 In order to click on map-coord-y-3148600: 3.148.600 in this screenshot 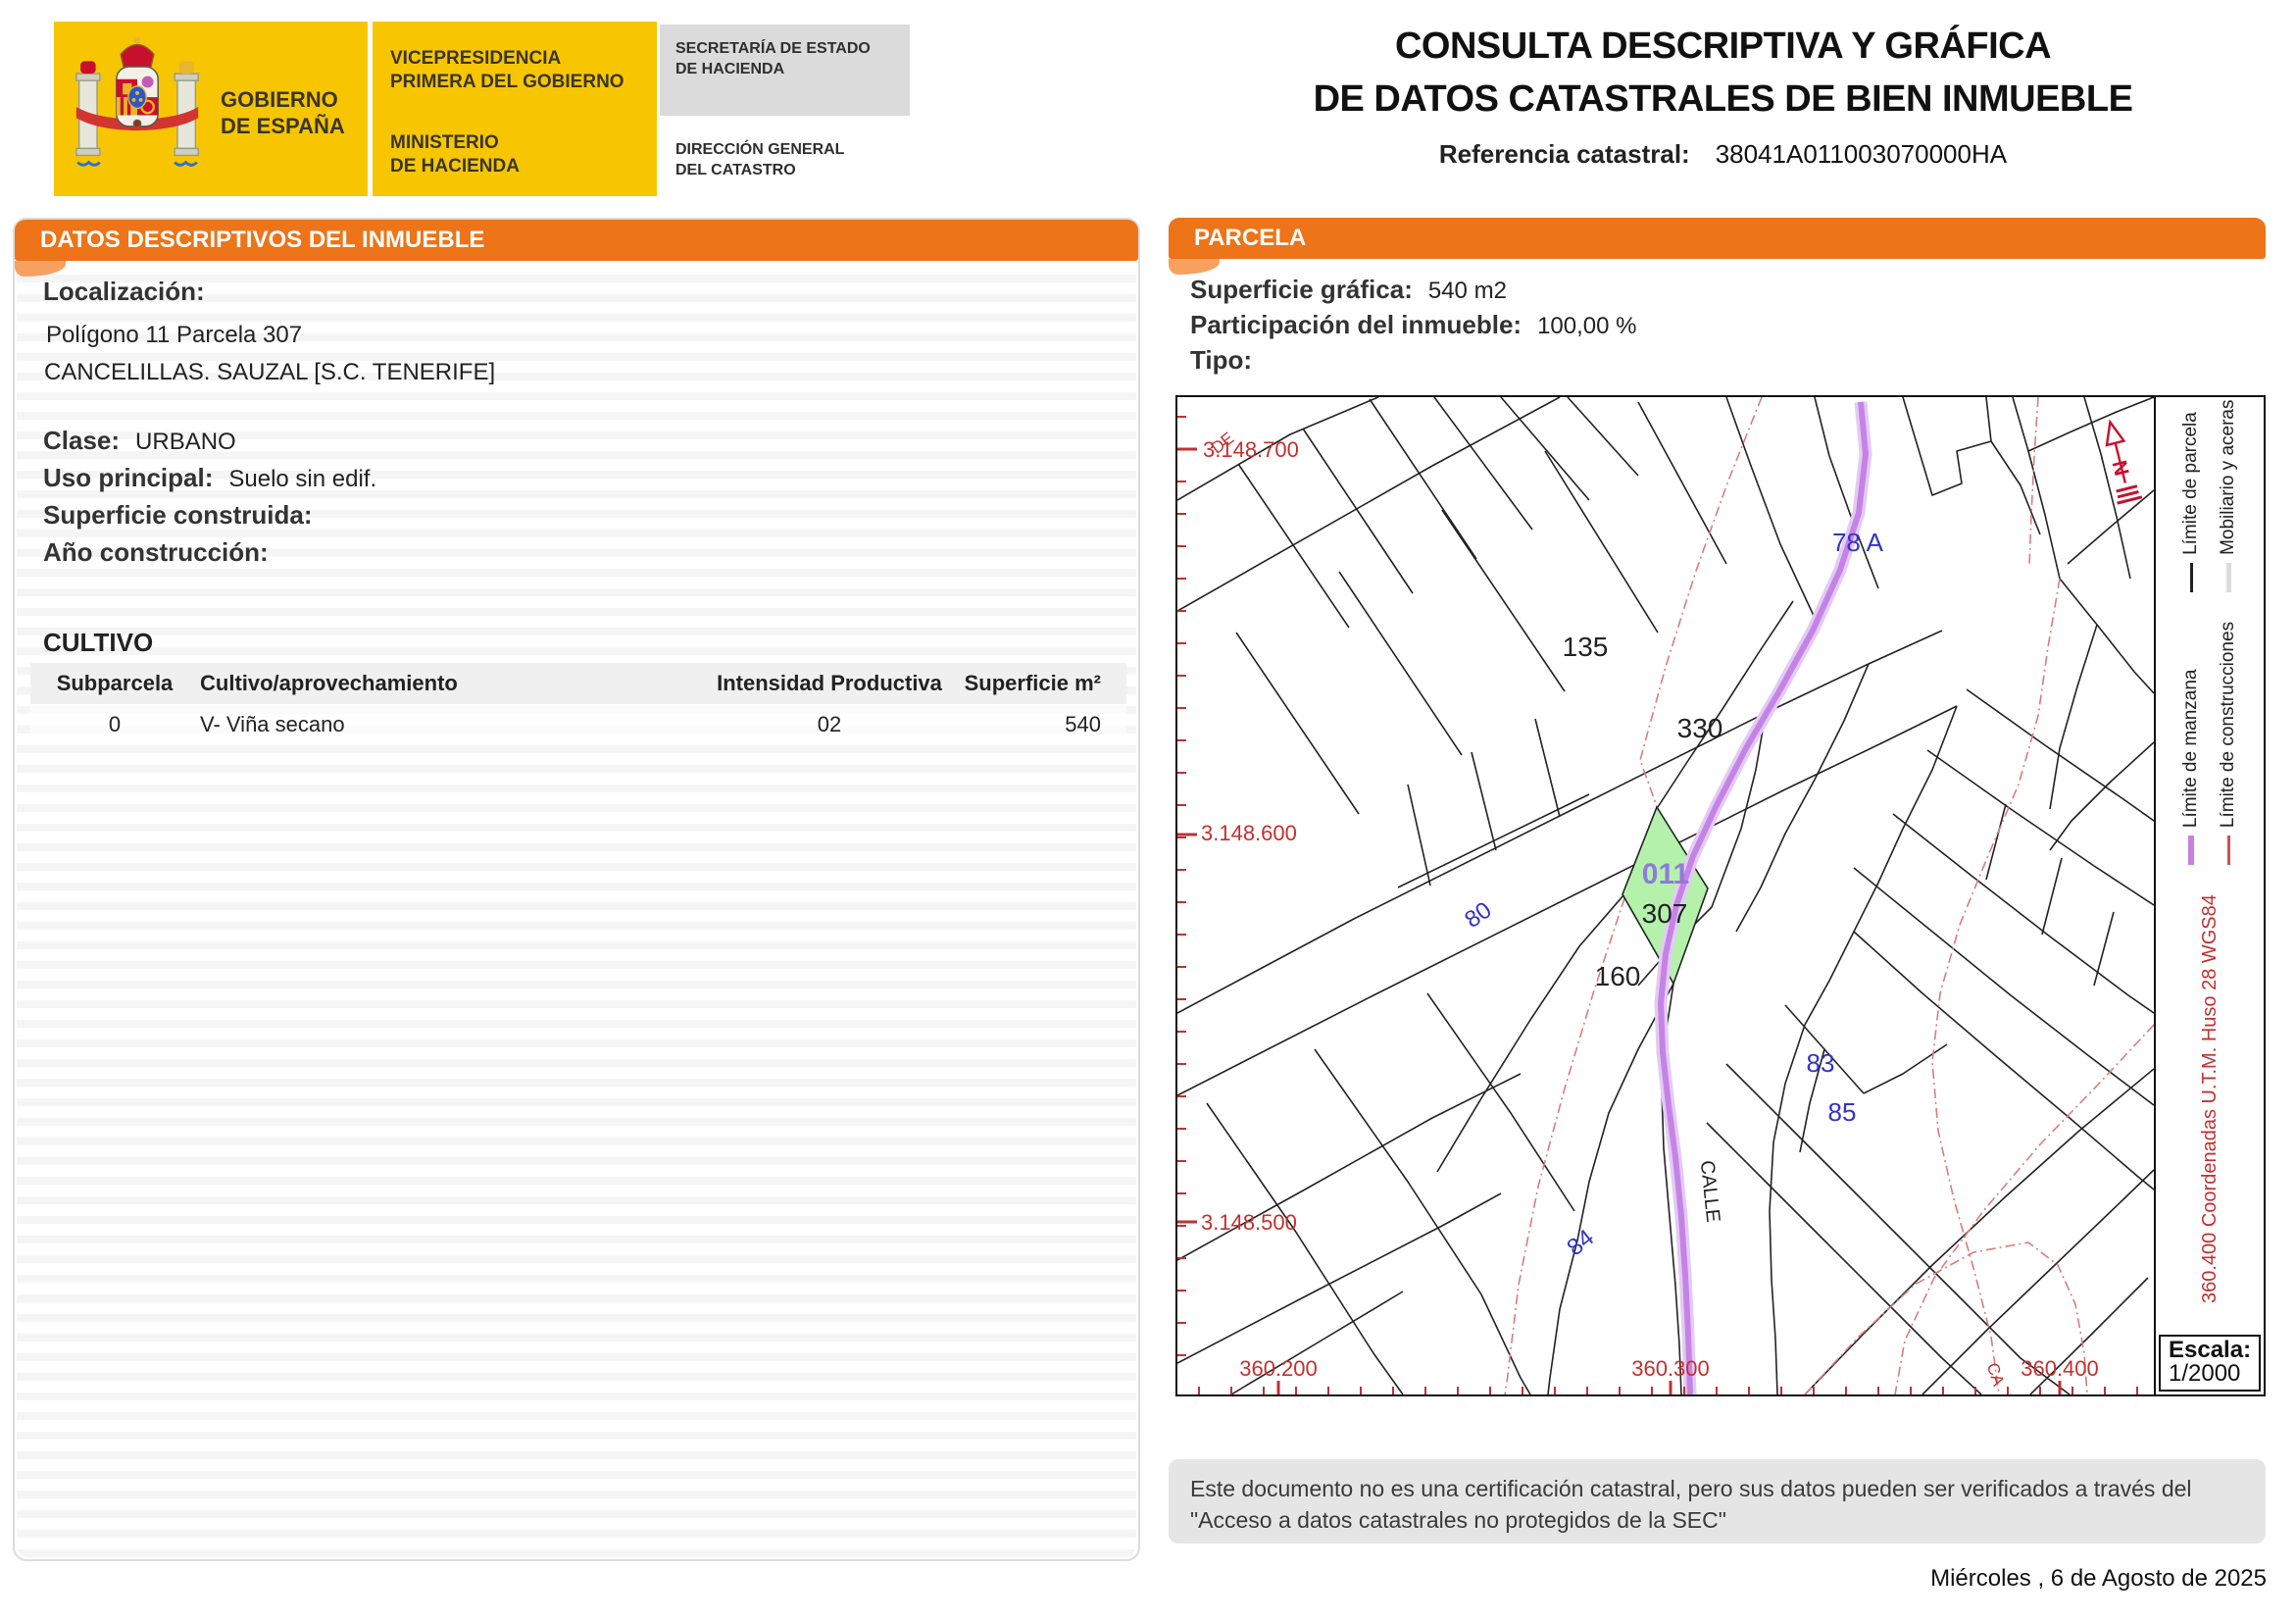, I will do `click(1249, 833)`.